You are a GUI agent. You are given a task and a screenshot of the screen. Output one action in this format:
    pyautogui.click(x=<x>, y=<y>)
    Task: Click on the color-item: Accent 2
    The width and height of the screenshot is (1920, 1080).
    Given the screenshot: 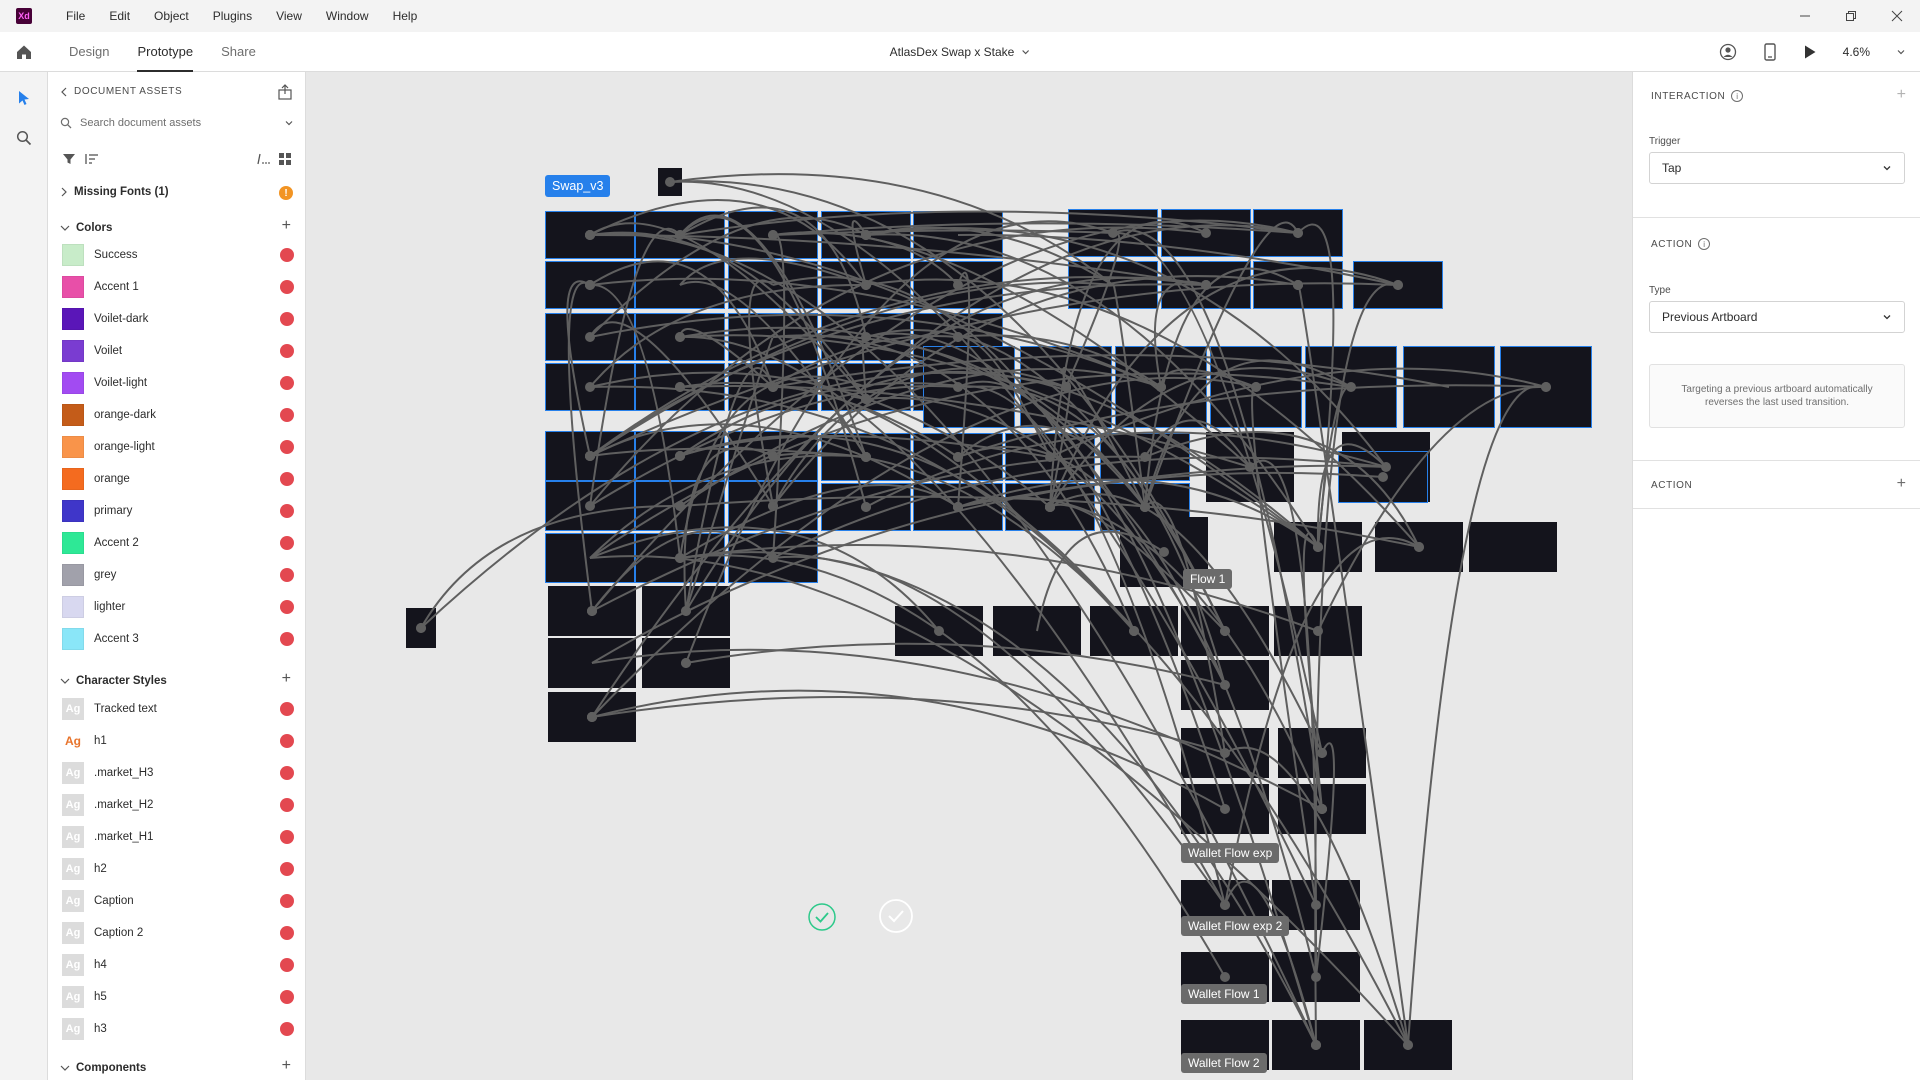 What is the action you would take?
    pyautogui.click(x=178, y=543)
    